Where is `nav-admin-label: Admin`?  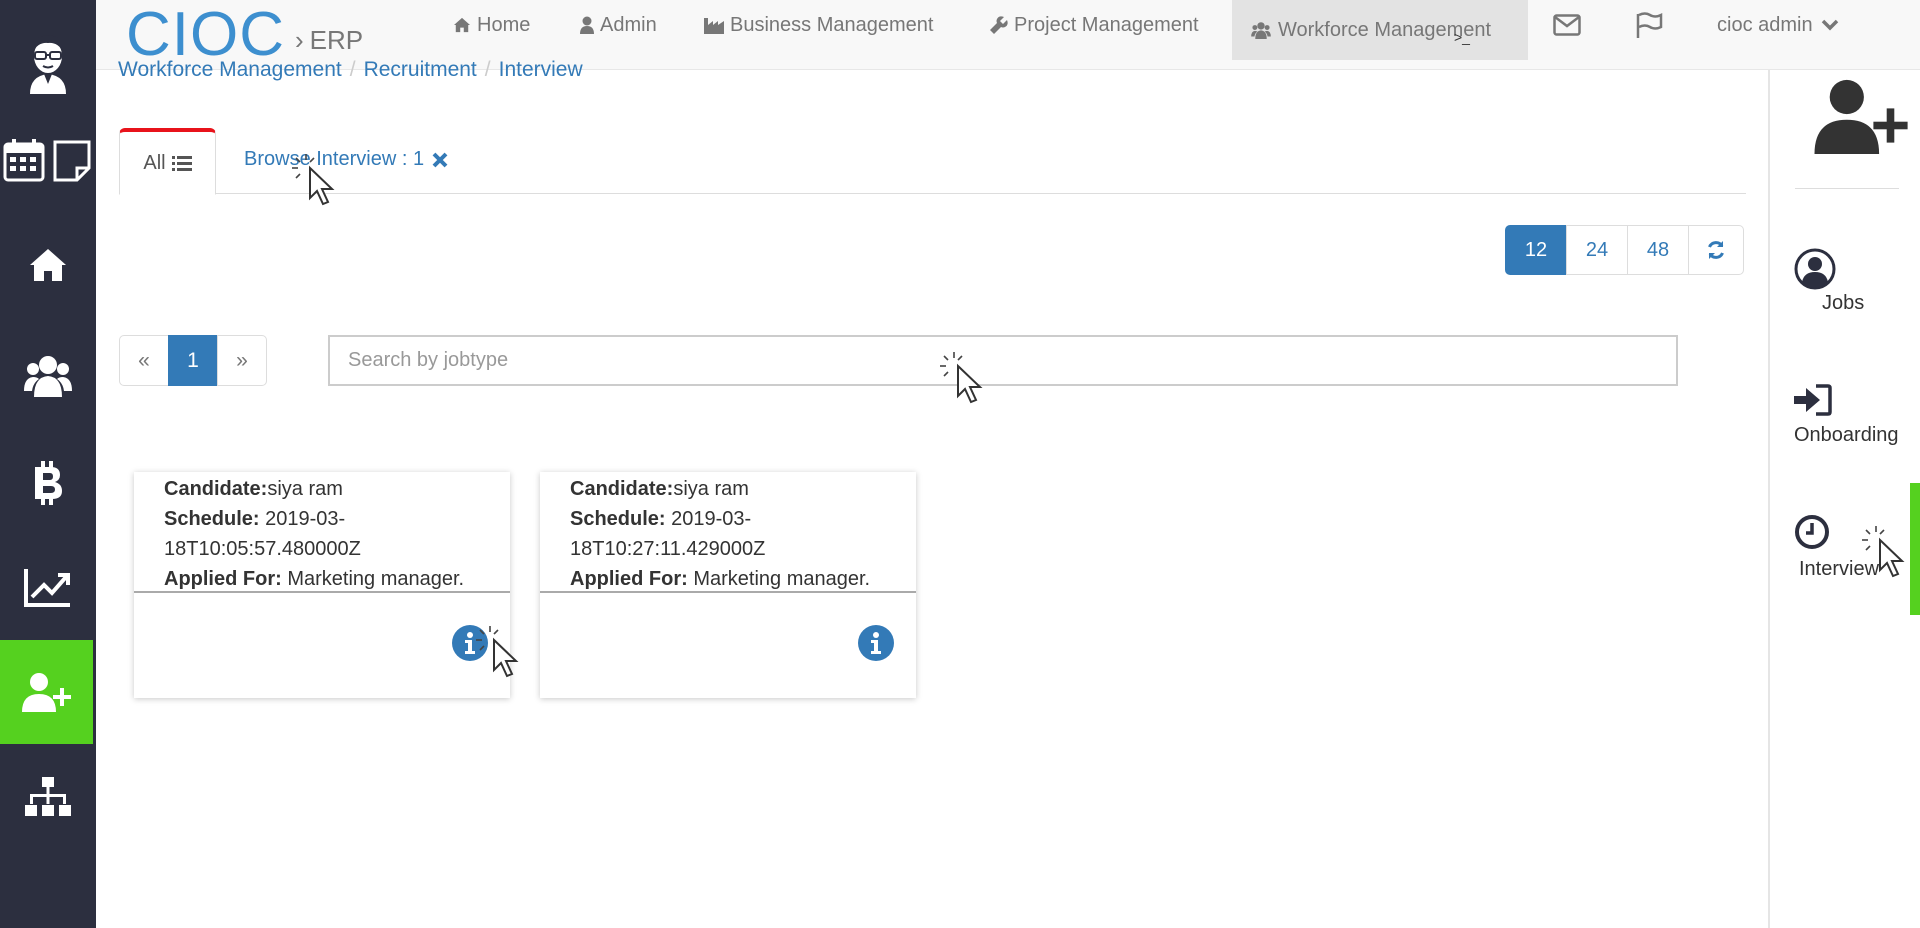 nav-admin-label: Admin is located at coordinates (628, 24).